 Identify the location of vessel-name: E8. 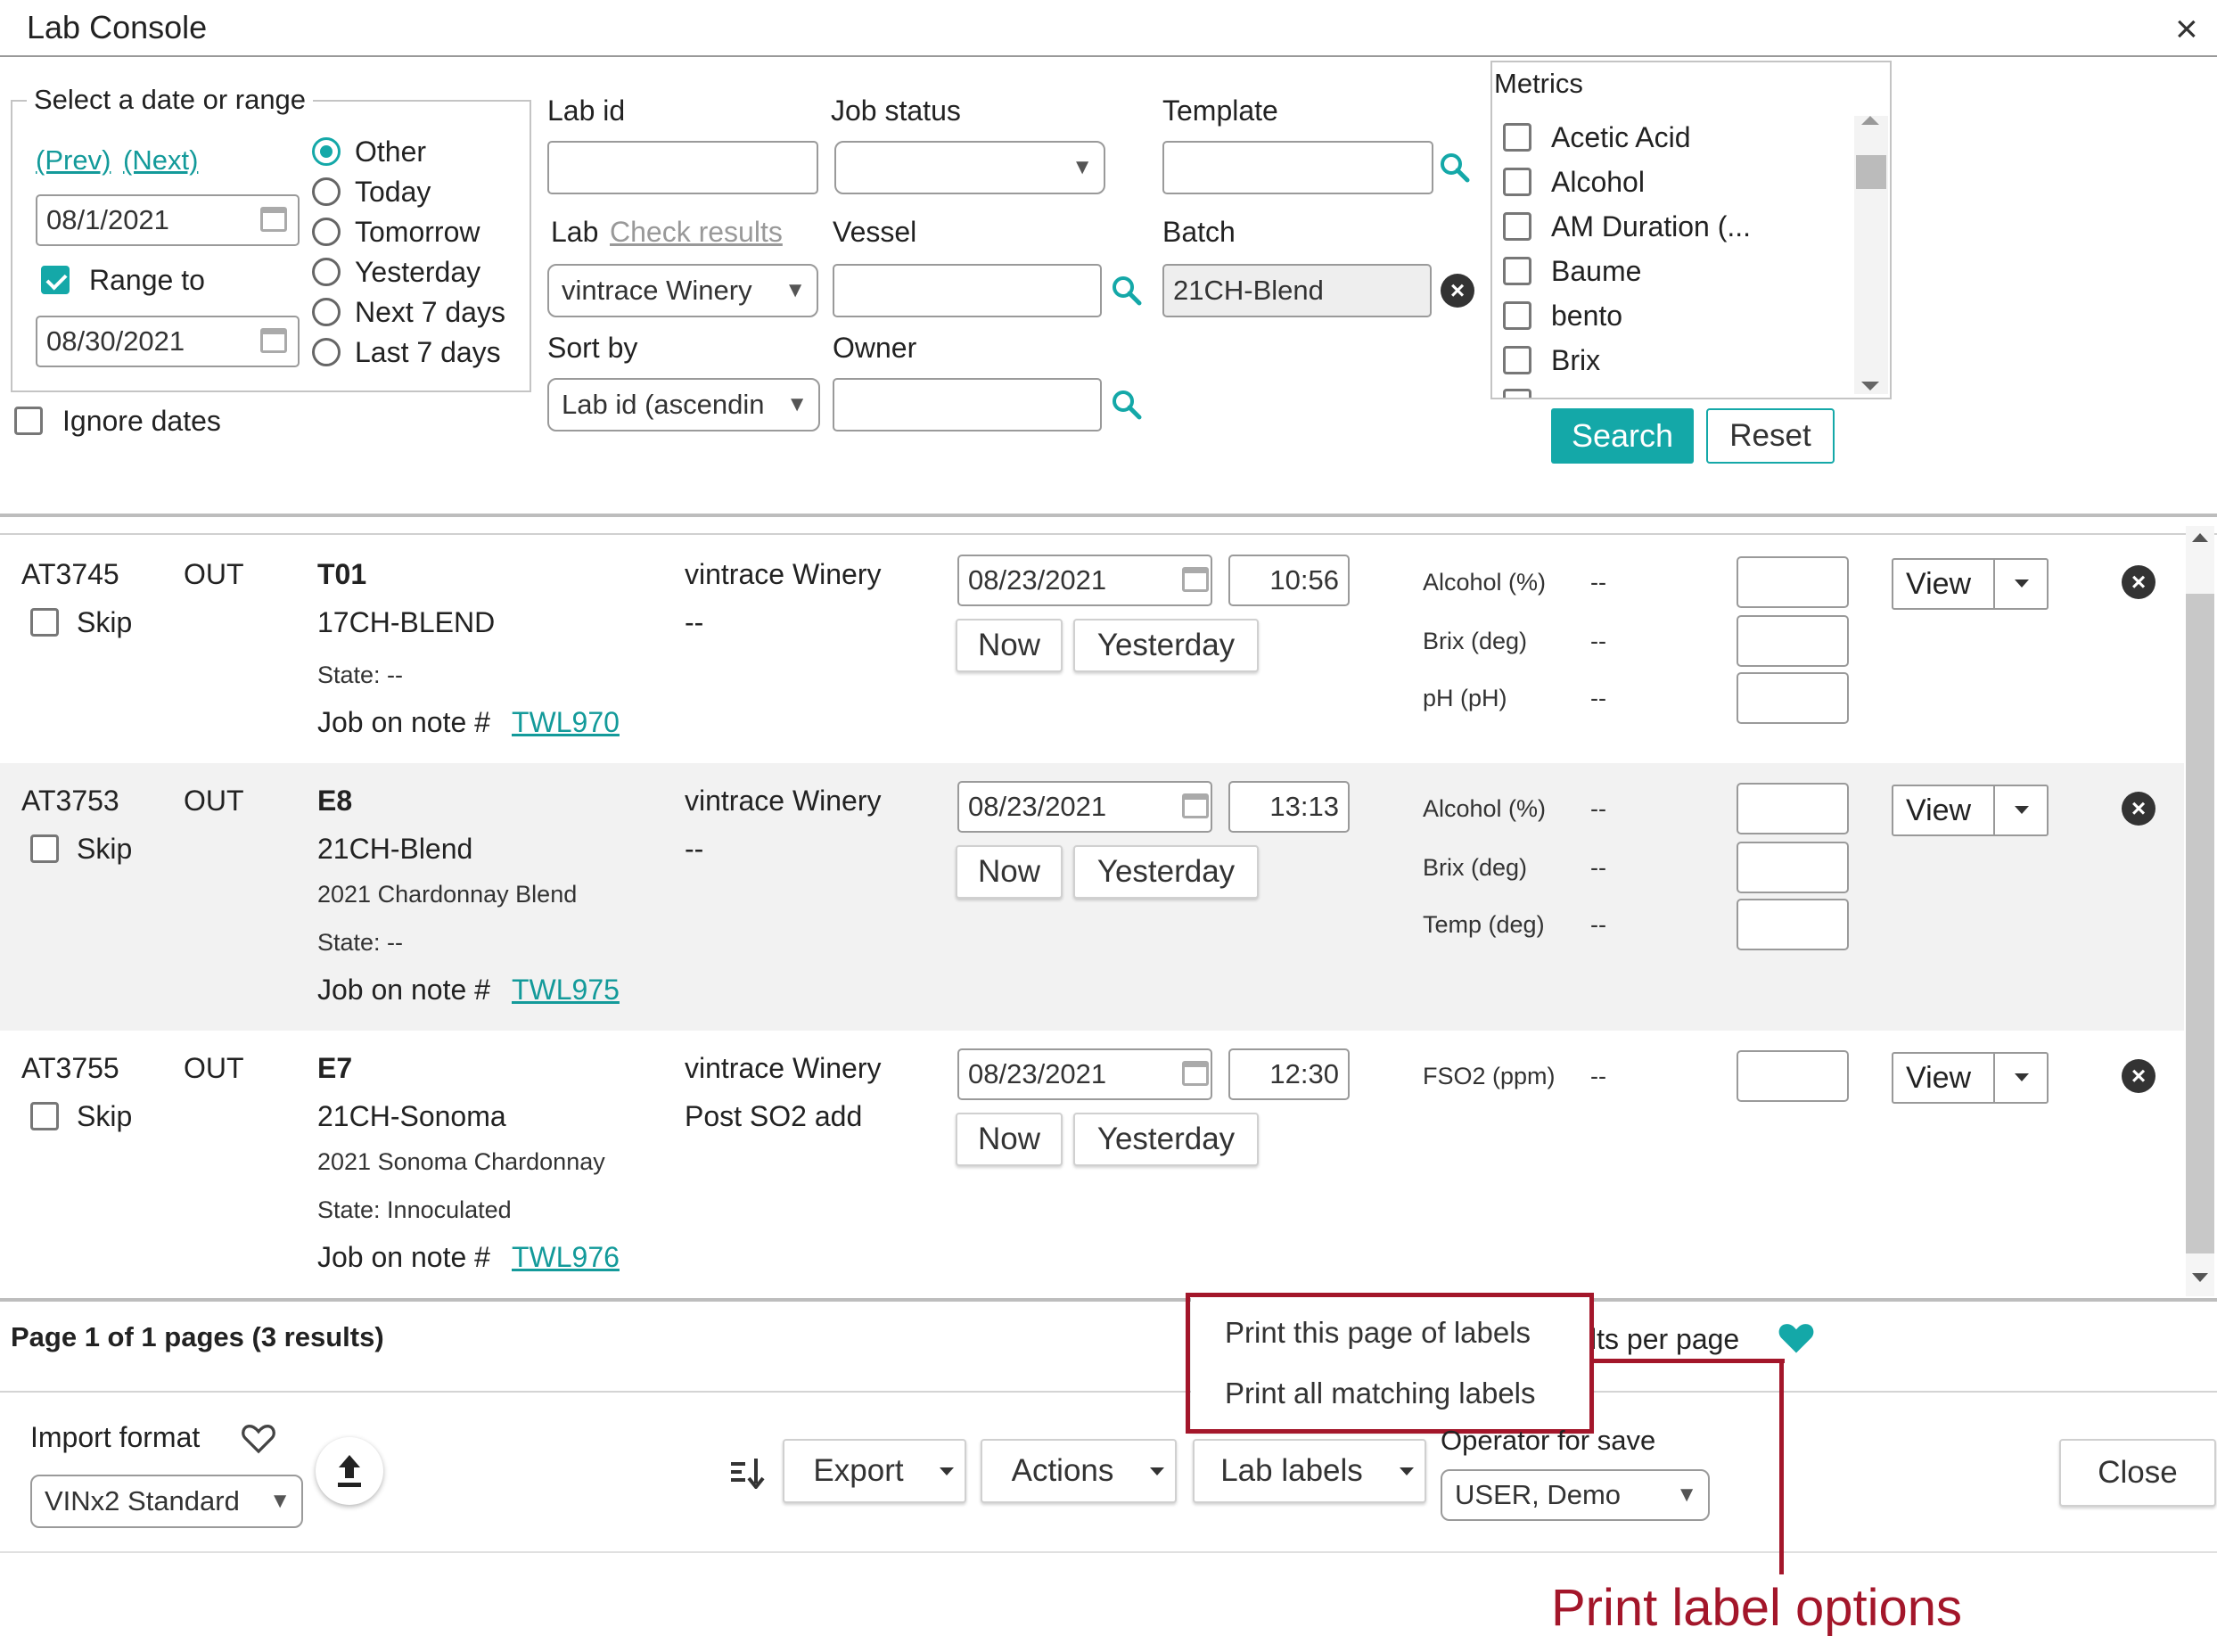
(335, 801).